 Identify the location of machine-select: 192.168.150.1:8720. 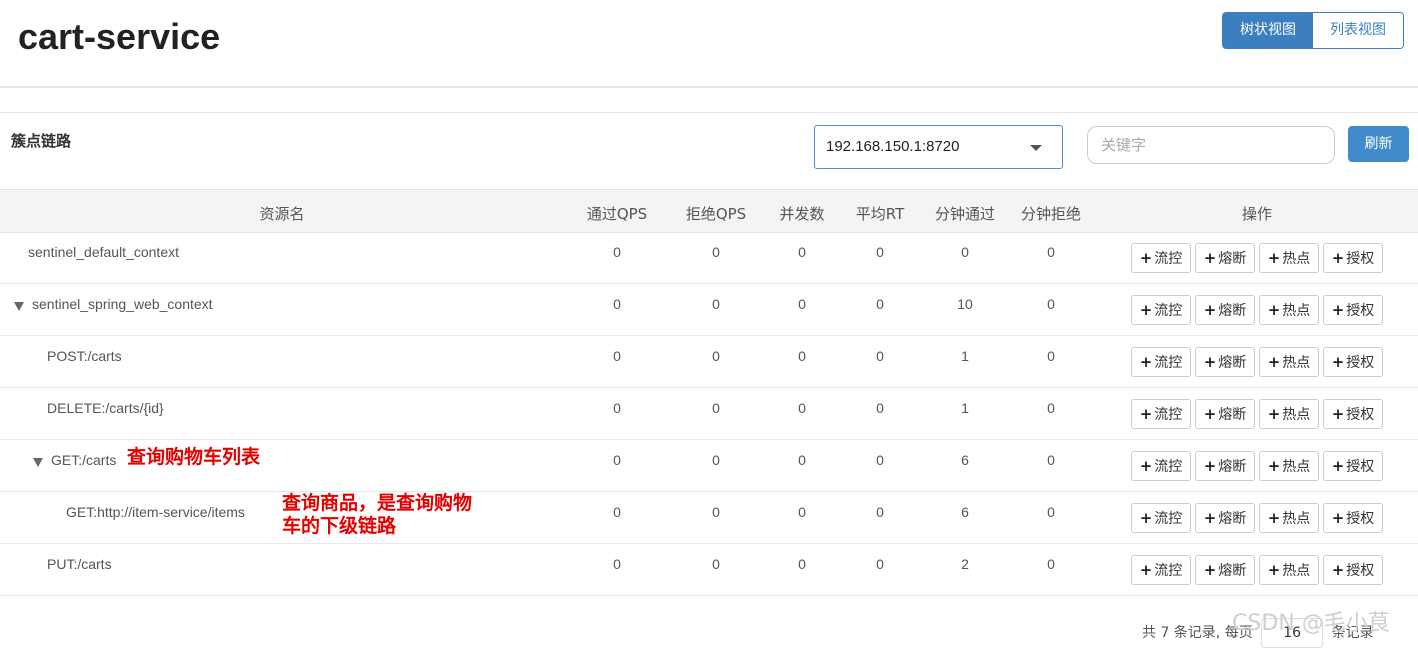
(938, 147).